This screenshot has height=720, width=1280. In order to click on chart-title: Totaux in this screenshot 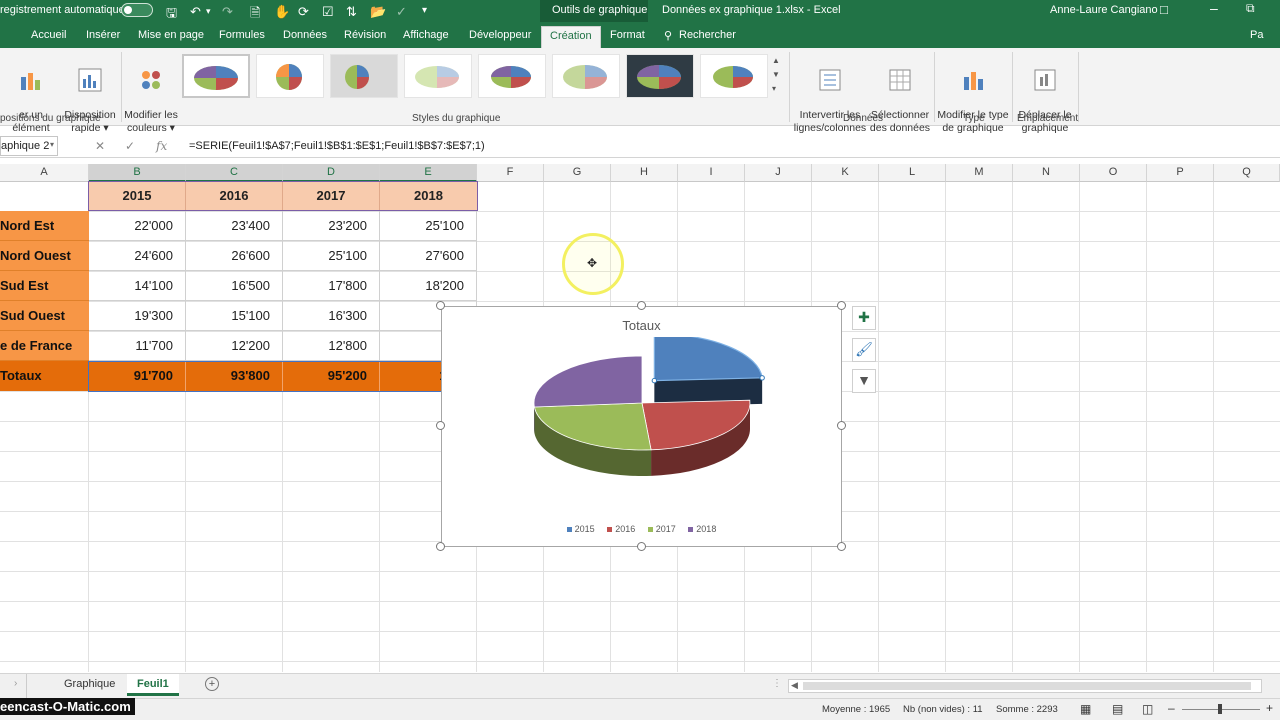, I will do `click(641, 325)`.